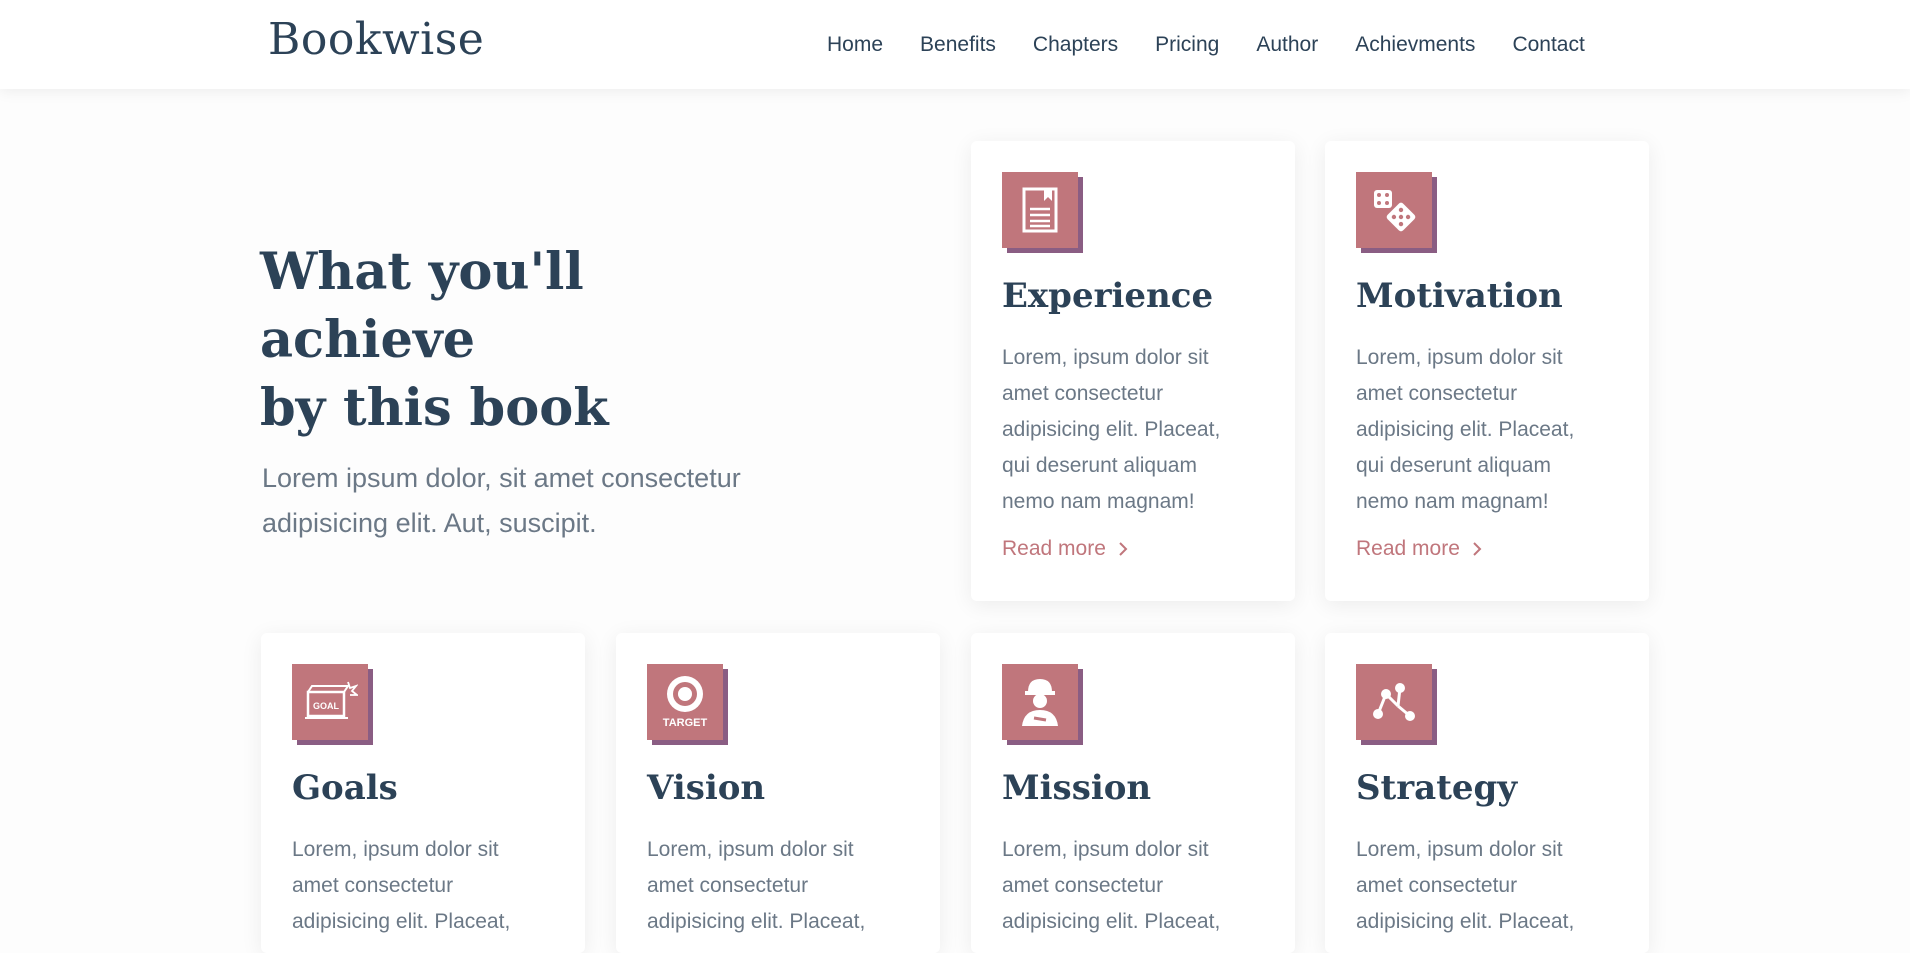 The image size is (1910, 953). Describe the element at coordinates (685, 702) in the screenshot. I see `target-icon: TARGET` at that location.